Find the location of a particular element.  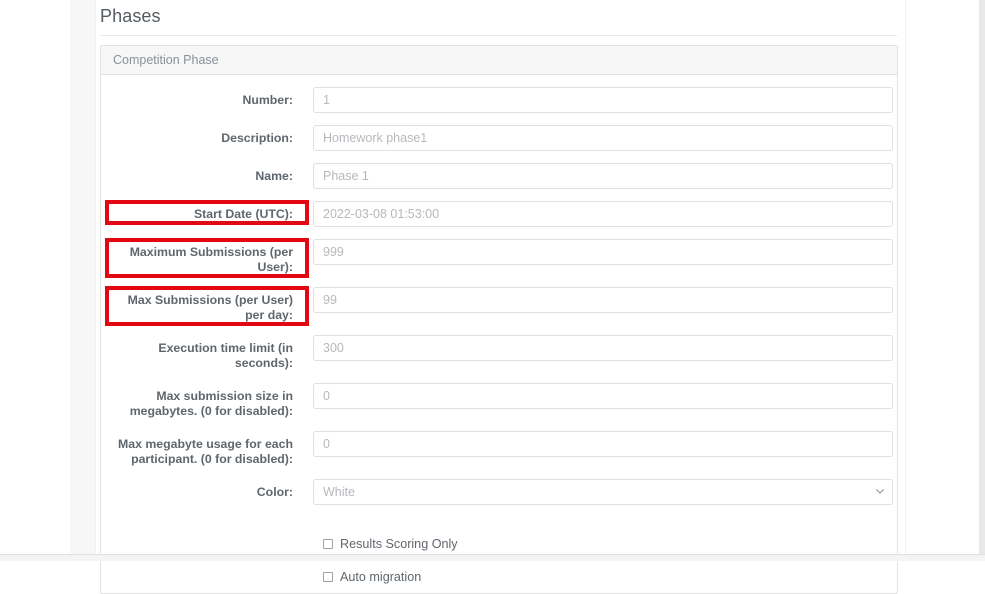

form-row: Maximum Submissions (per User): is located at coordinates (502, 257).